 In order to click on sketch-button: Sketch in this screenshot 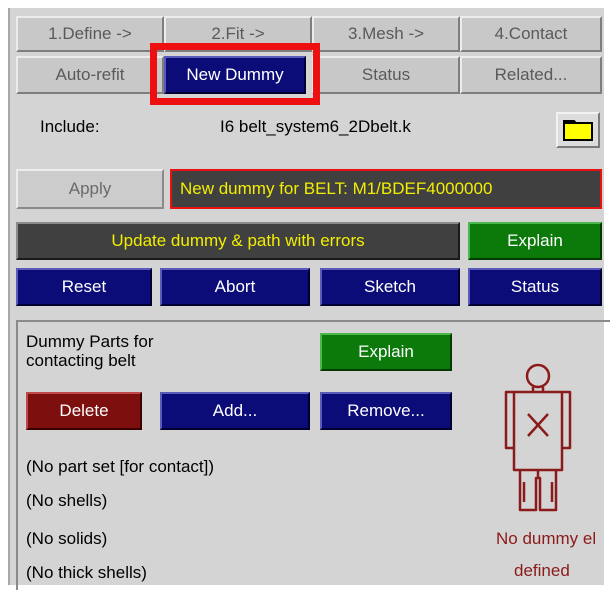, I will do `click(390, 287)`.